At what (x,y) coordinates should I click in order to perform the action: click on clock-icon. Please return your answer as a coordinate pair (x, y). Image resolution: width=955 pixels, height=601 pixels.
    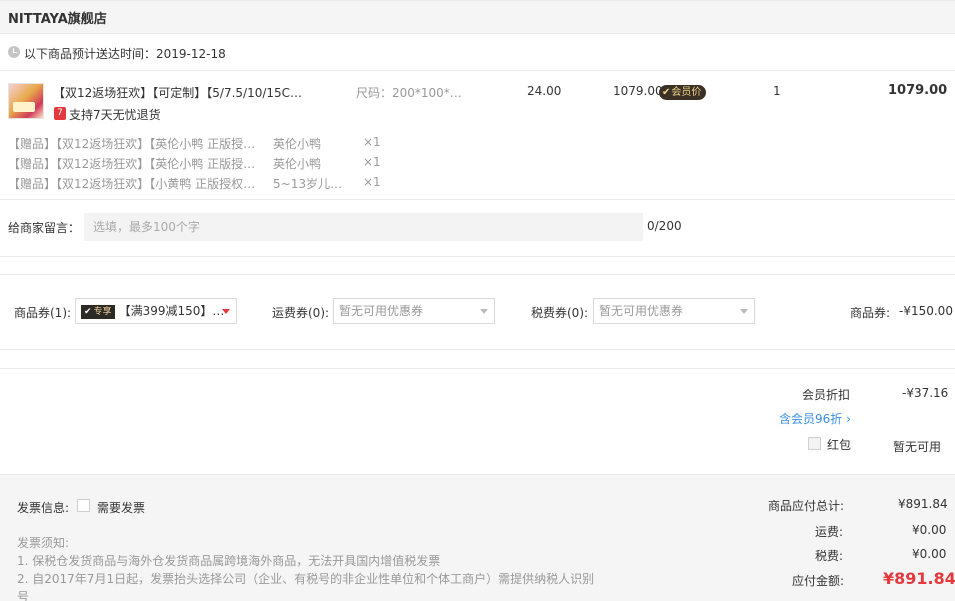
    Looking at the image, I should click on (14, 52).